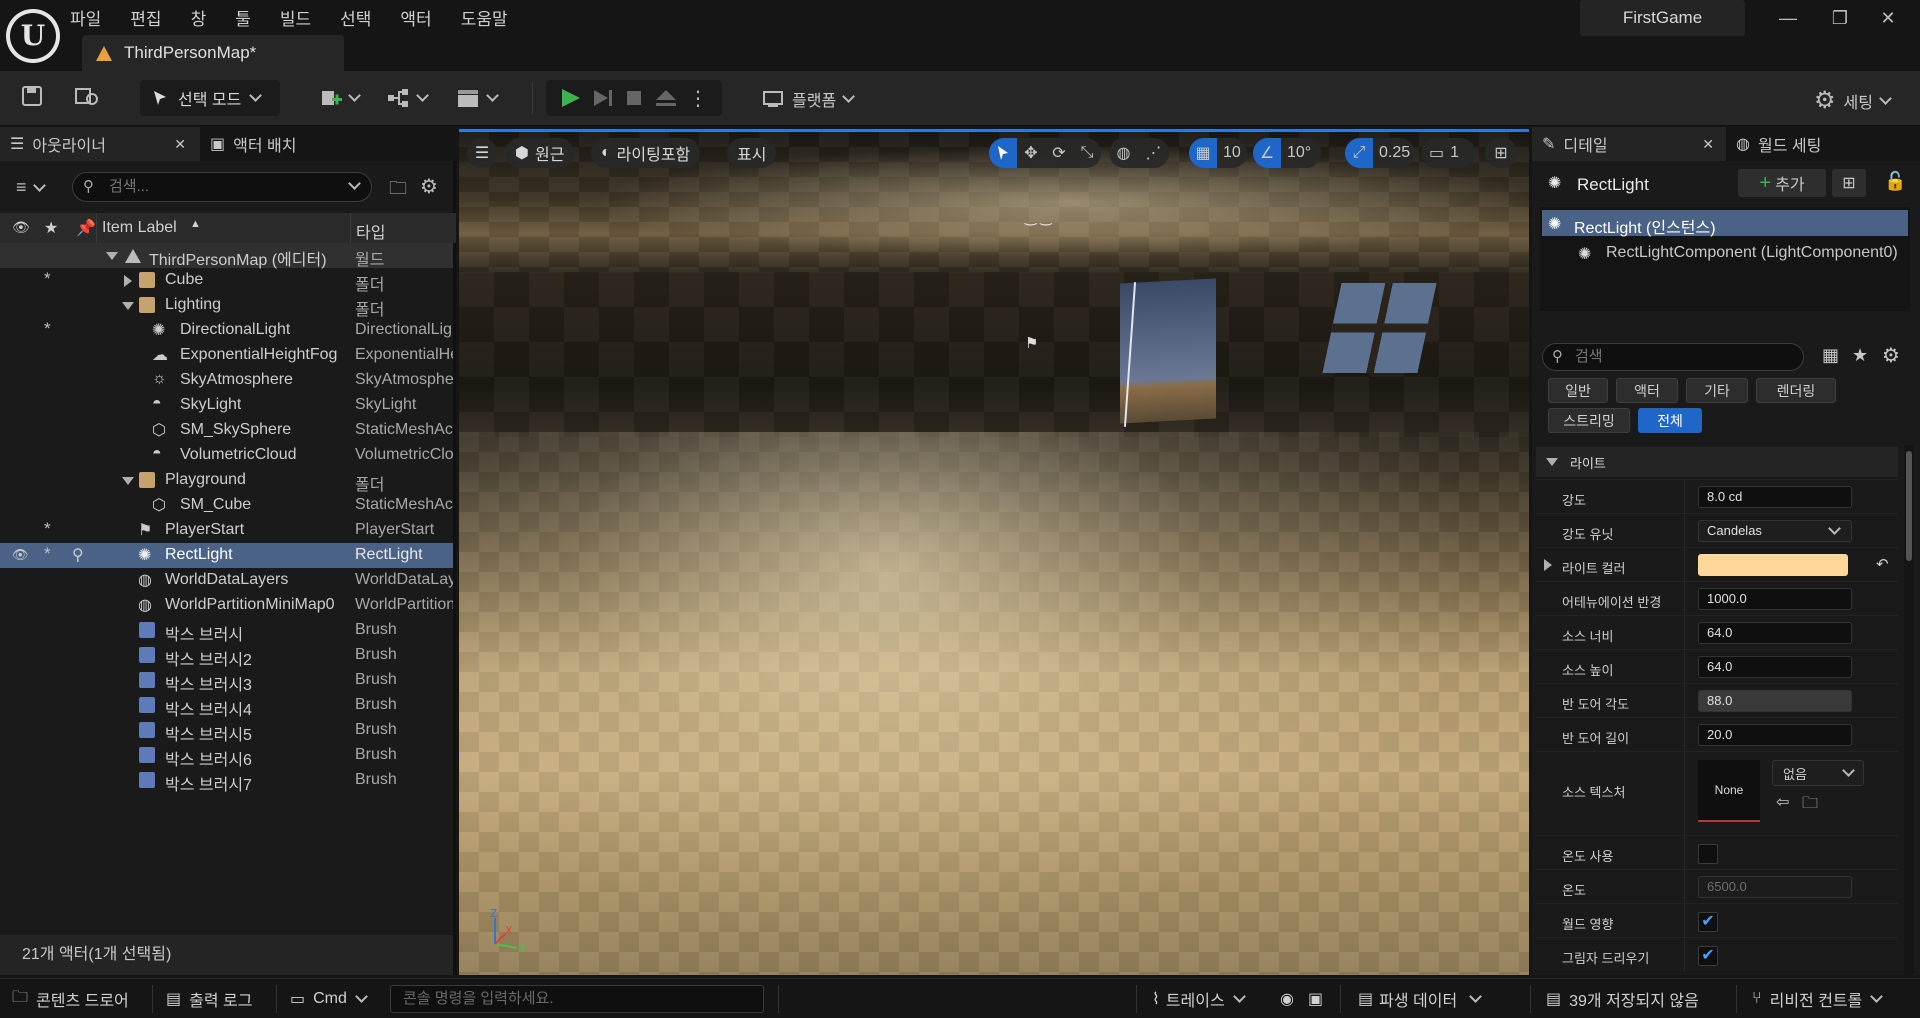  I want to click on texture-thumbnail: None, so click(1729, 791).